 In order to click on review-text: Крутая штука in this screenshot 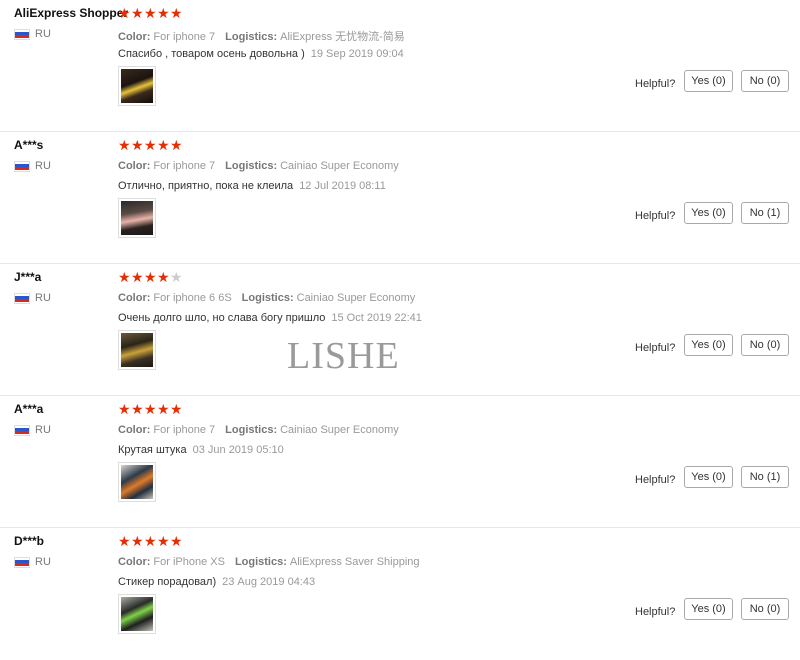, I will do `click(152, 450)`.